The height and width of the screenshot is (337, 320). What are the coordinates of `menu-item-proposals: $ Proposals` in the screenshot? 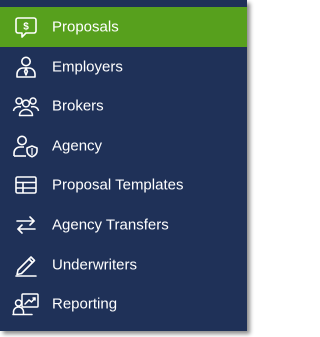 It's located at (123, 27).